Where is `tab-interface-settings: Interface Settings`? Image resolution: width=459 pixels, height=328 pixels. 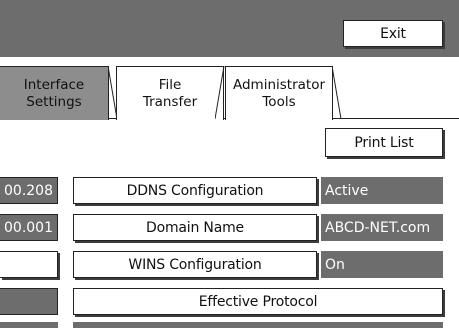 tab-interface-settings: Interface Settings is located at coordinates (54, 93).